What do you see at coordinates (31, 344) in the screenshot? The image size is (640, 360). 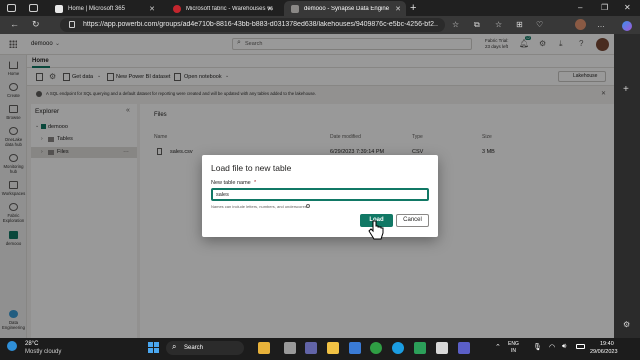 I see `weather-temp: 28°C` at bounding box center [31, 344].